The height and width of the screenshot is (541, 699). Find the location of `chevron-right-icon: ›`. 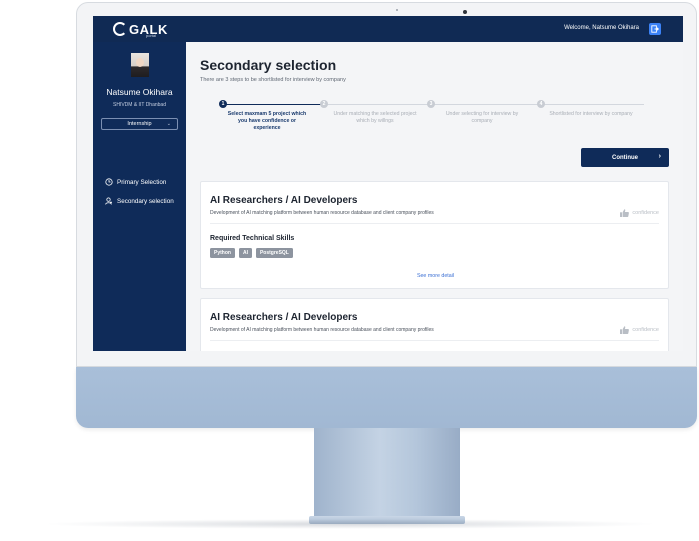

chevron-right-icon: › is located at coordinates (659, 156).